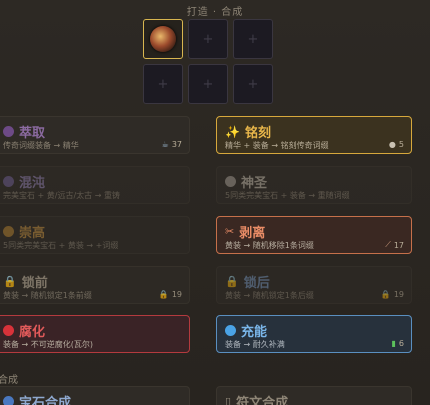 The image size is (430, 405). I want to click on inscribe-desc: 精华 + 装备 → 铭刻传奇词缀, so click(277, 145).